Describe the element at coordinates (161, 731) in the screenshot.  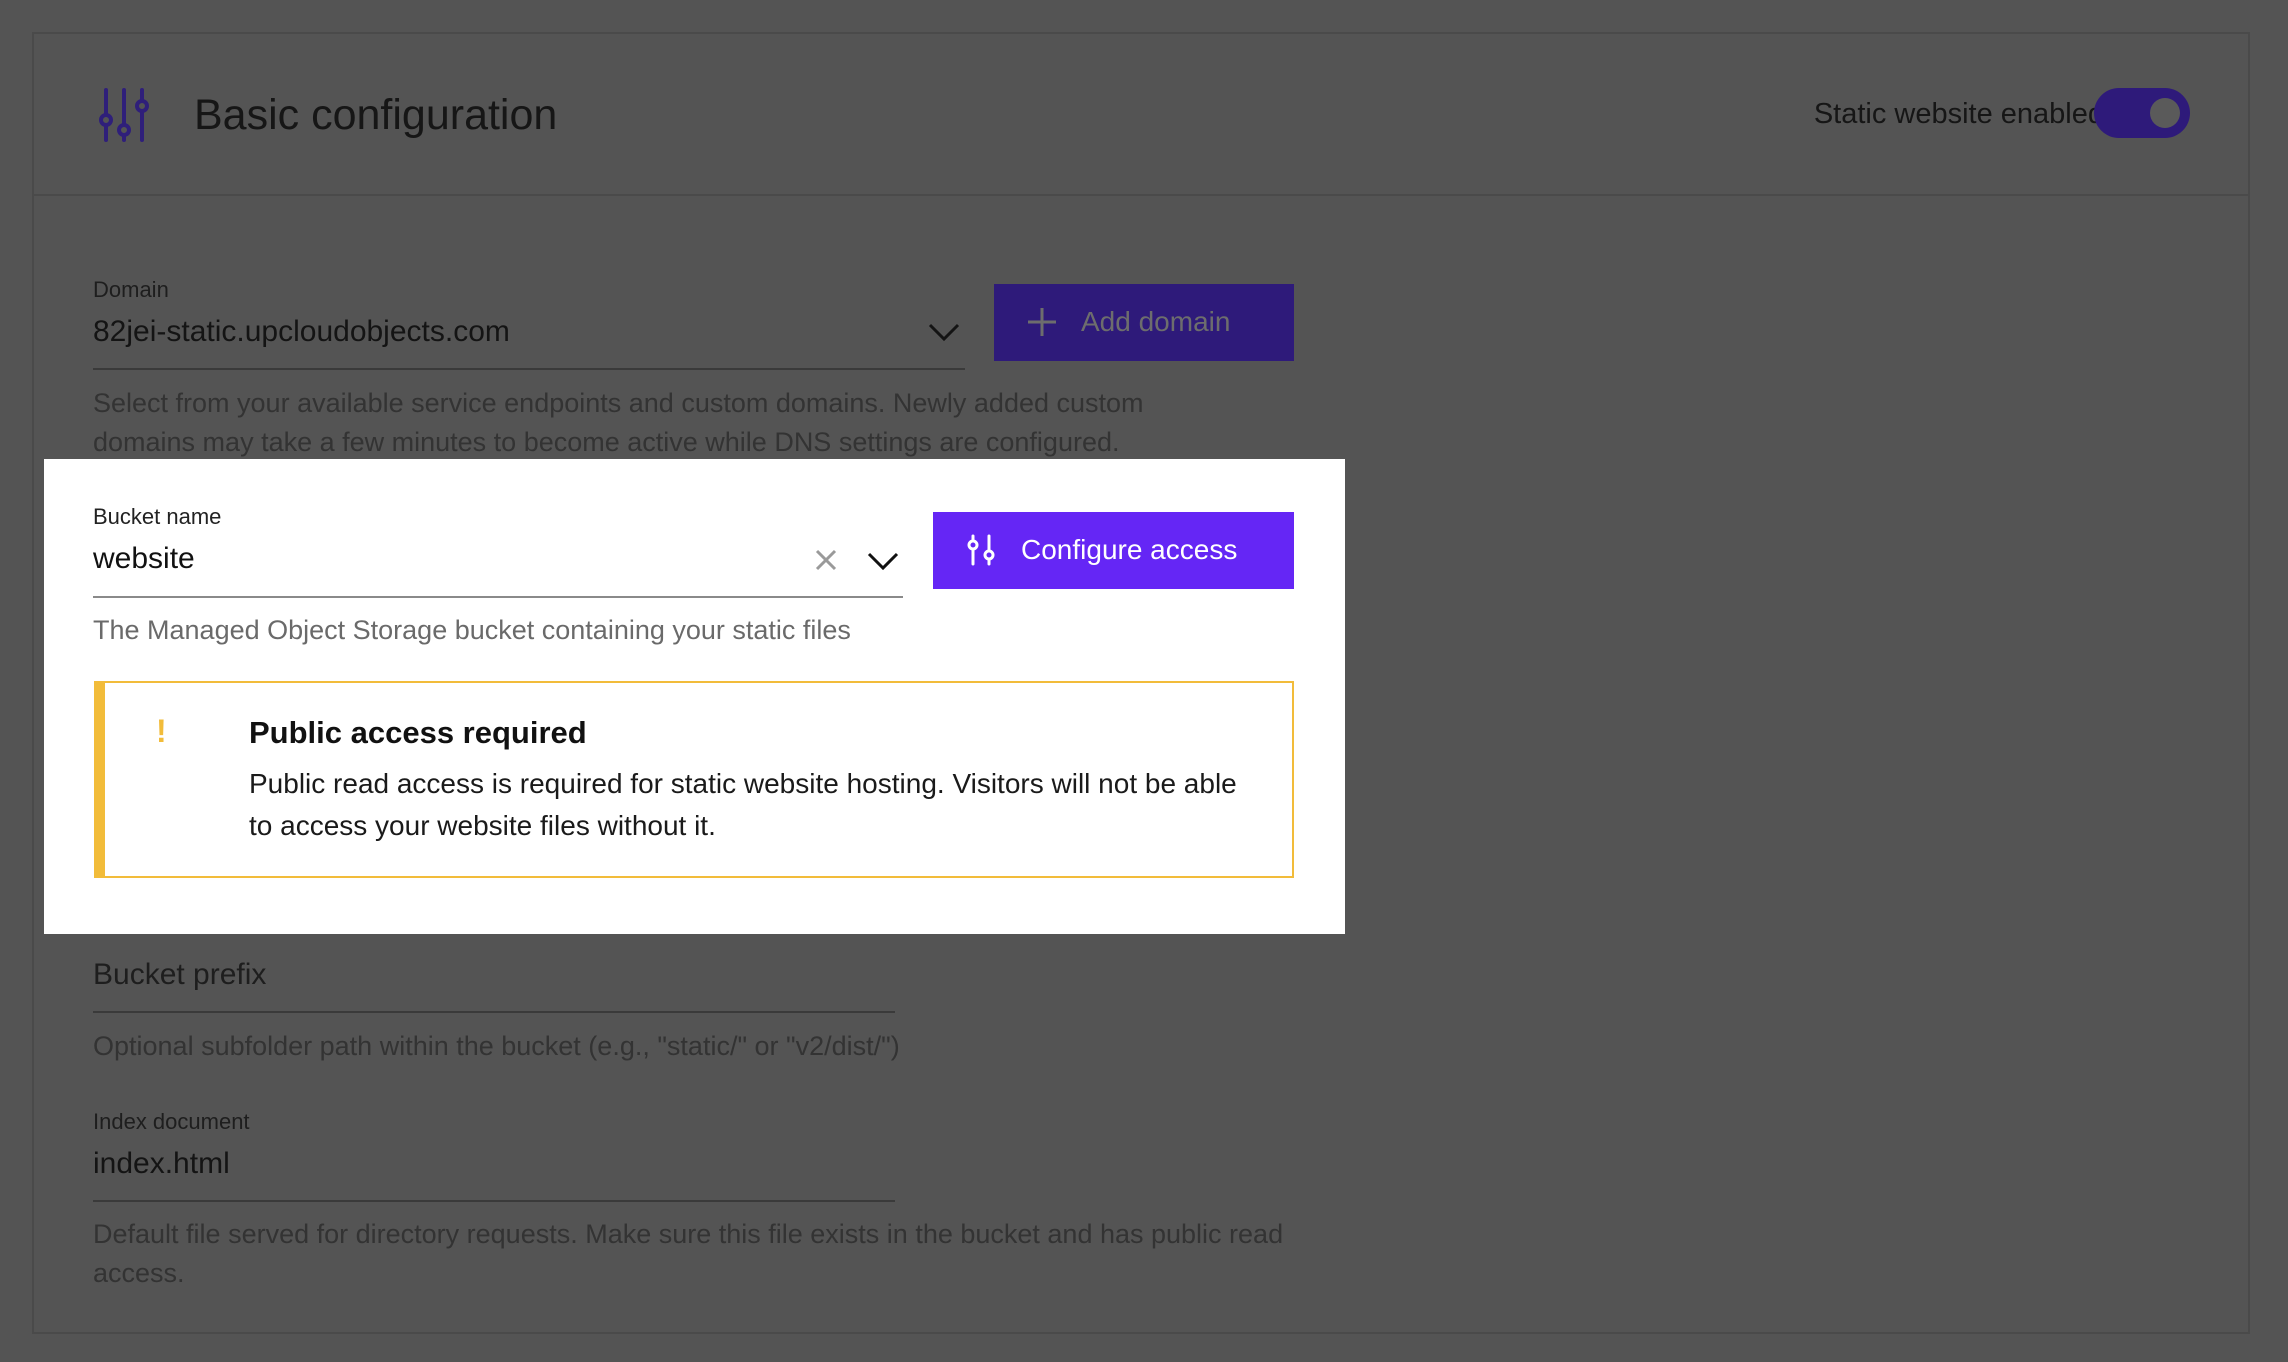
I see `warning-icon: !` at that location.